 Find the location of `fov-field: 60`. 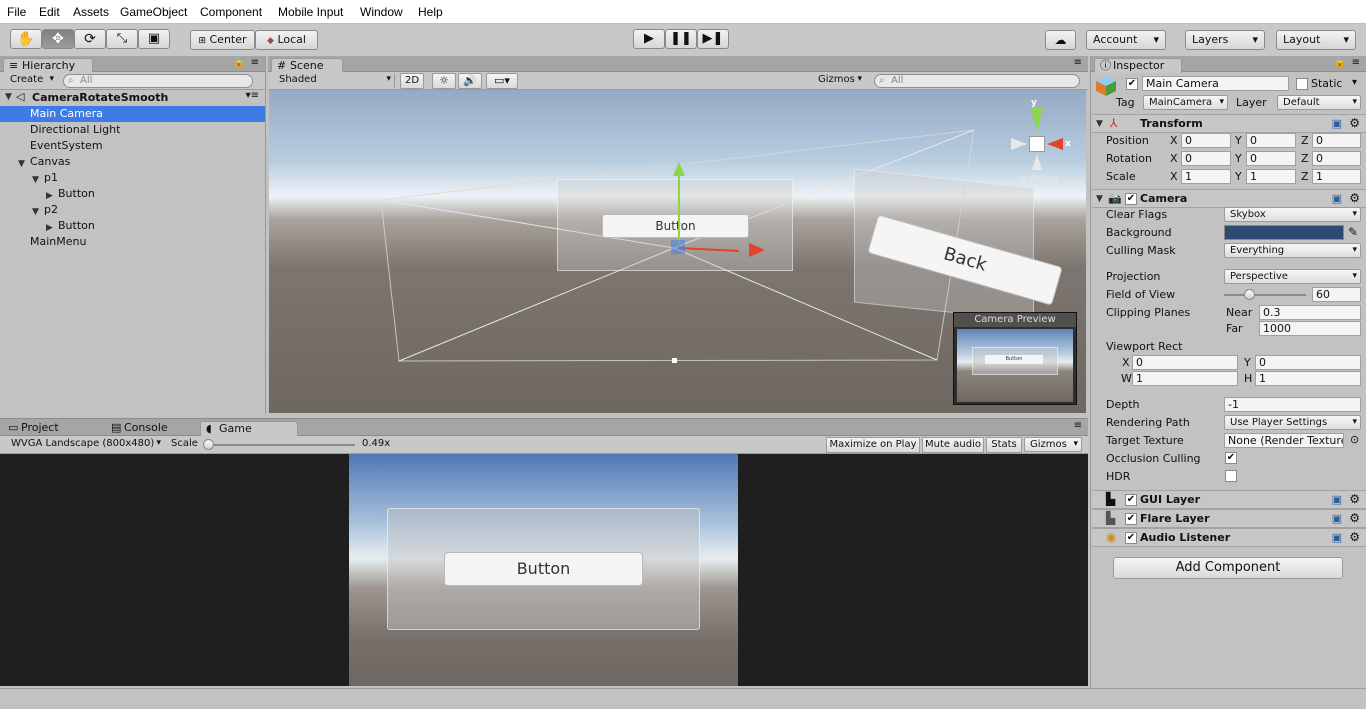

fov-field: 60 is located at coordinates (1336, 294).